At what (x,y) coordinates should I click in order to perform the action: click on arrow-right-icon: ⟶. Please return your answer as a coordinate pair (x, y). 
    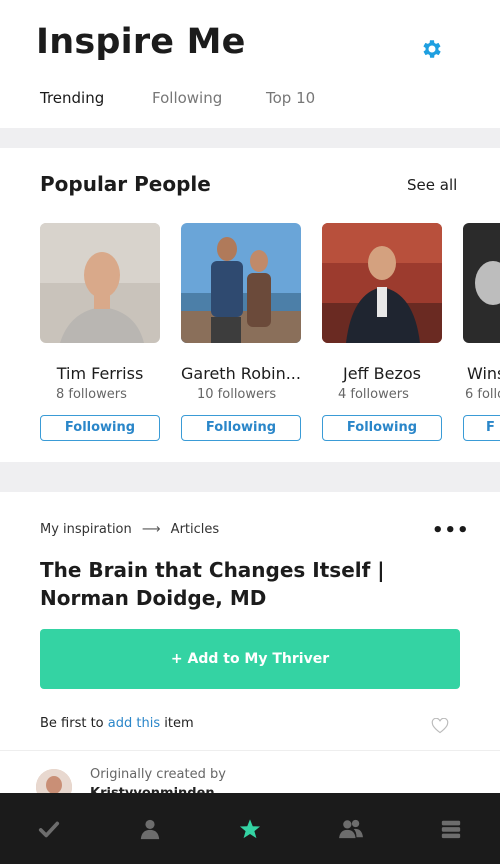
    Looking at the image, I should click on (151, 529).